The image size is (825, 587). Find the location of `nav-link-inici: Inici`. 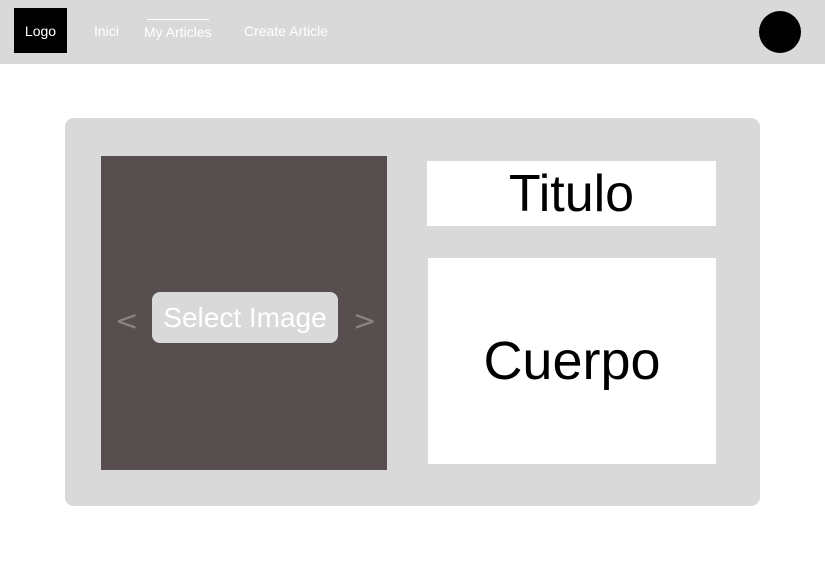

nav-link-inici: Inici is located at coordinates (106, 31).